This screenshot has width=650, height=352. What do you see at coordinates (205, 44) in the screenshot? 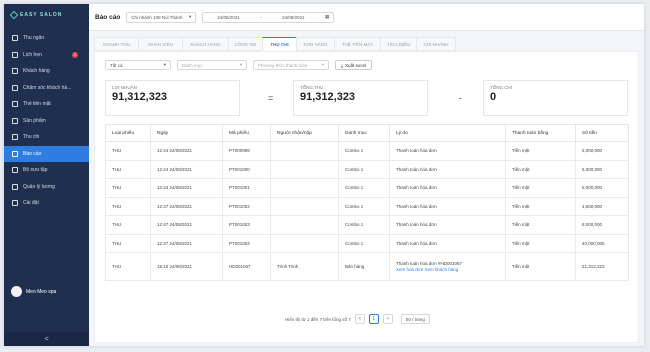
I see `tab-2: Khách hàng` at bounding box center [205, 44].